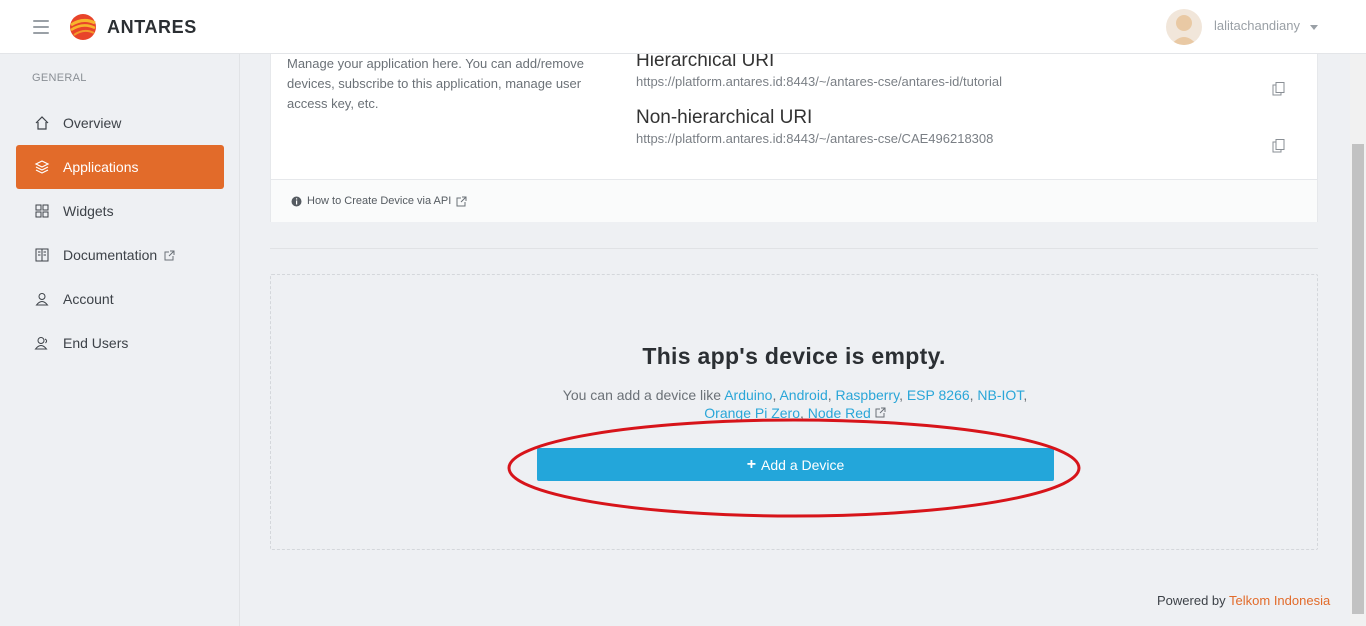 The width and height of the screenshot is (1366, 626). What do you see at coordinates (1279, 600) in the screenshot?
I see `telkom-indonesia-link: Telkom Indonesia` at bounding box center [1279, 600].